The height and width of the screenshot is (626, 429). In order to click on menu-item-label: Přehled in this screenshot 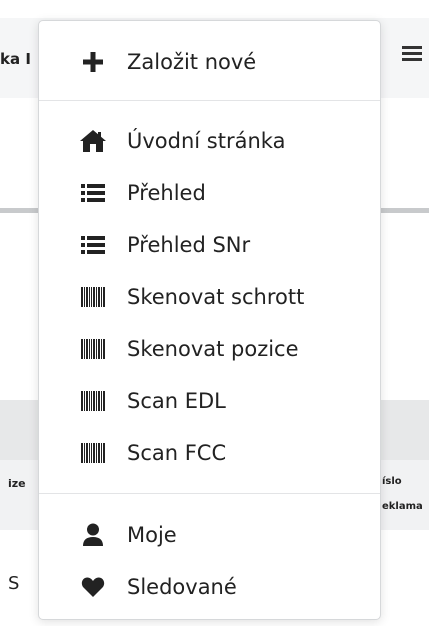, I will do `click(166, 193)`.